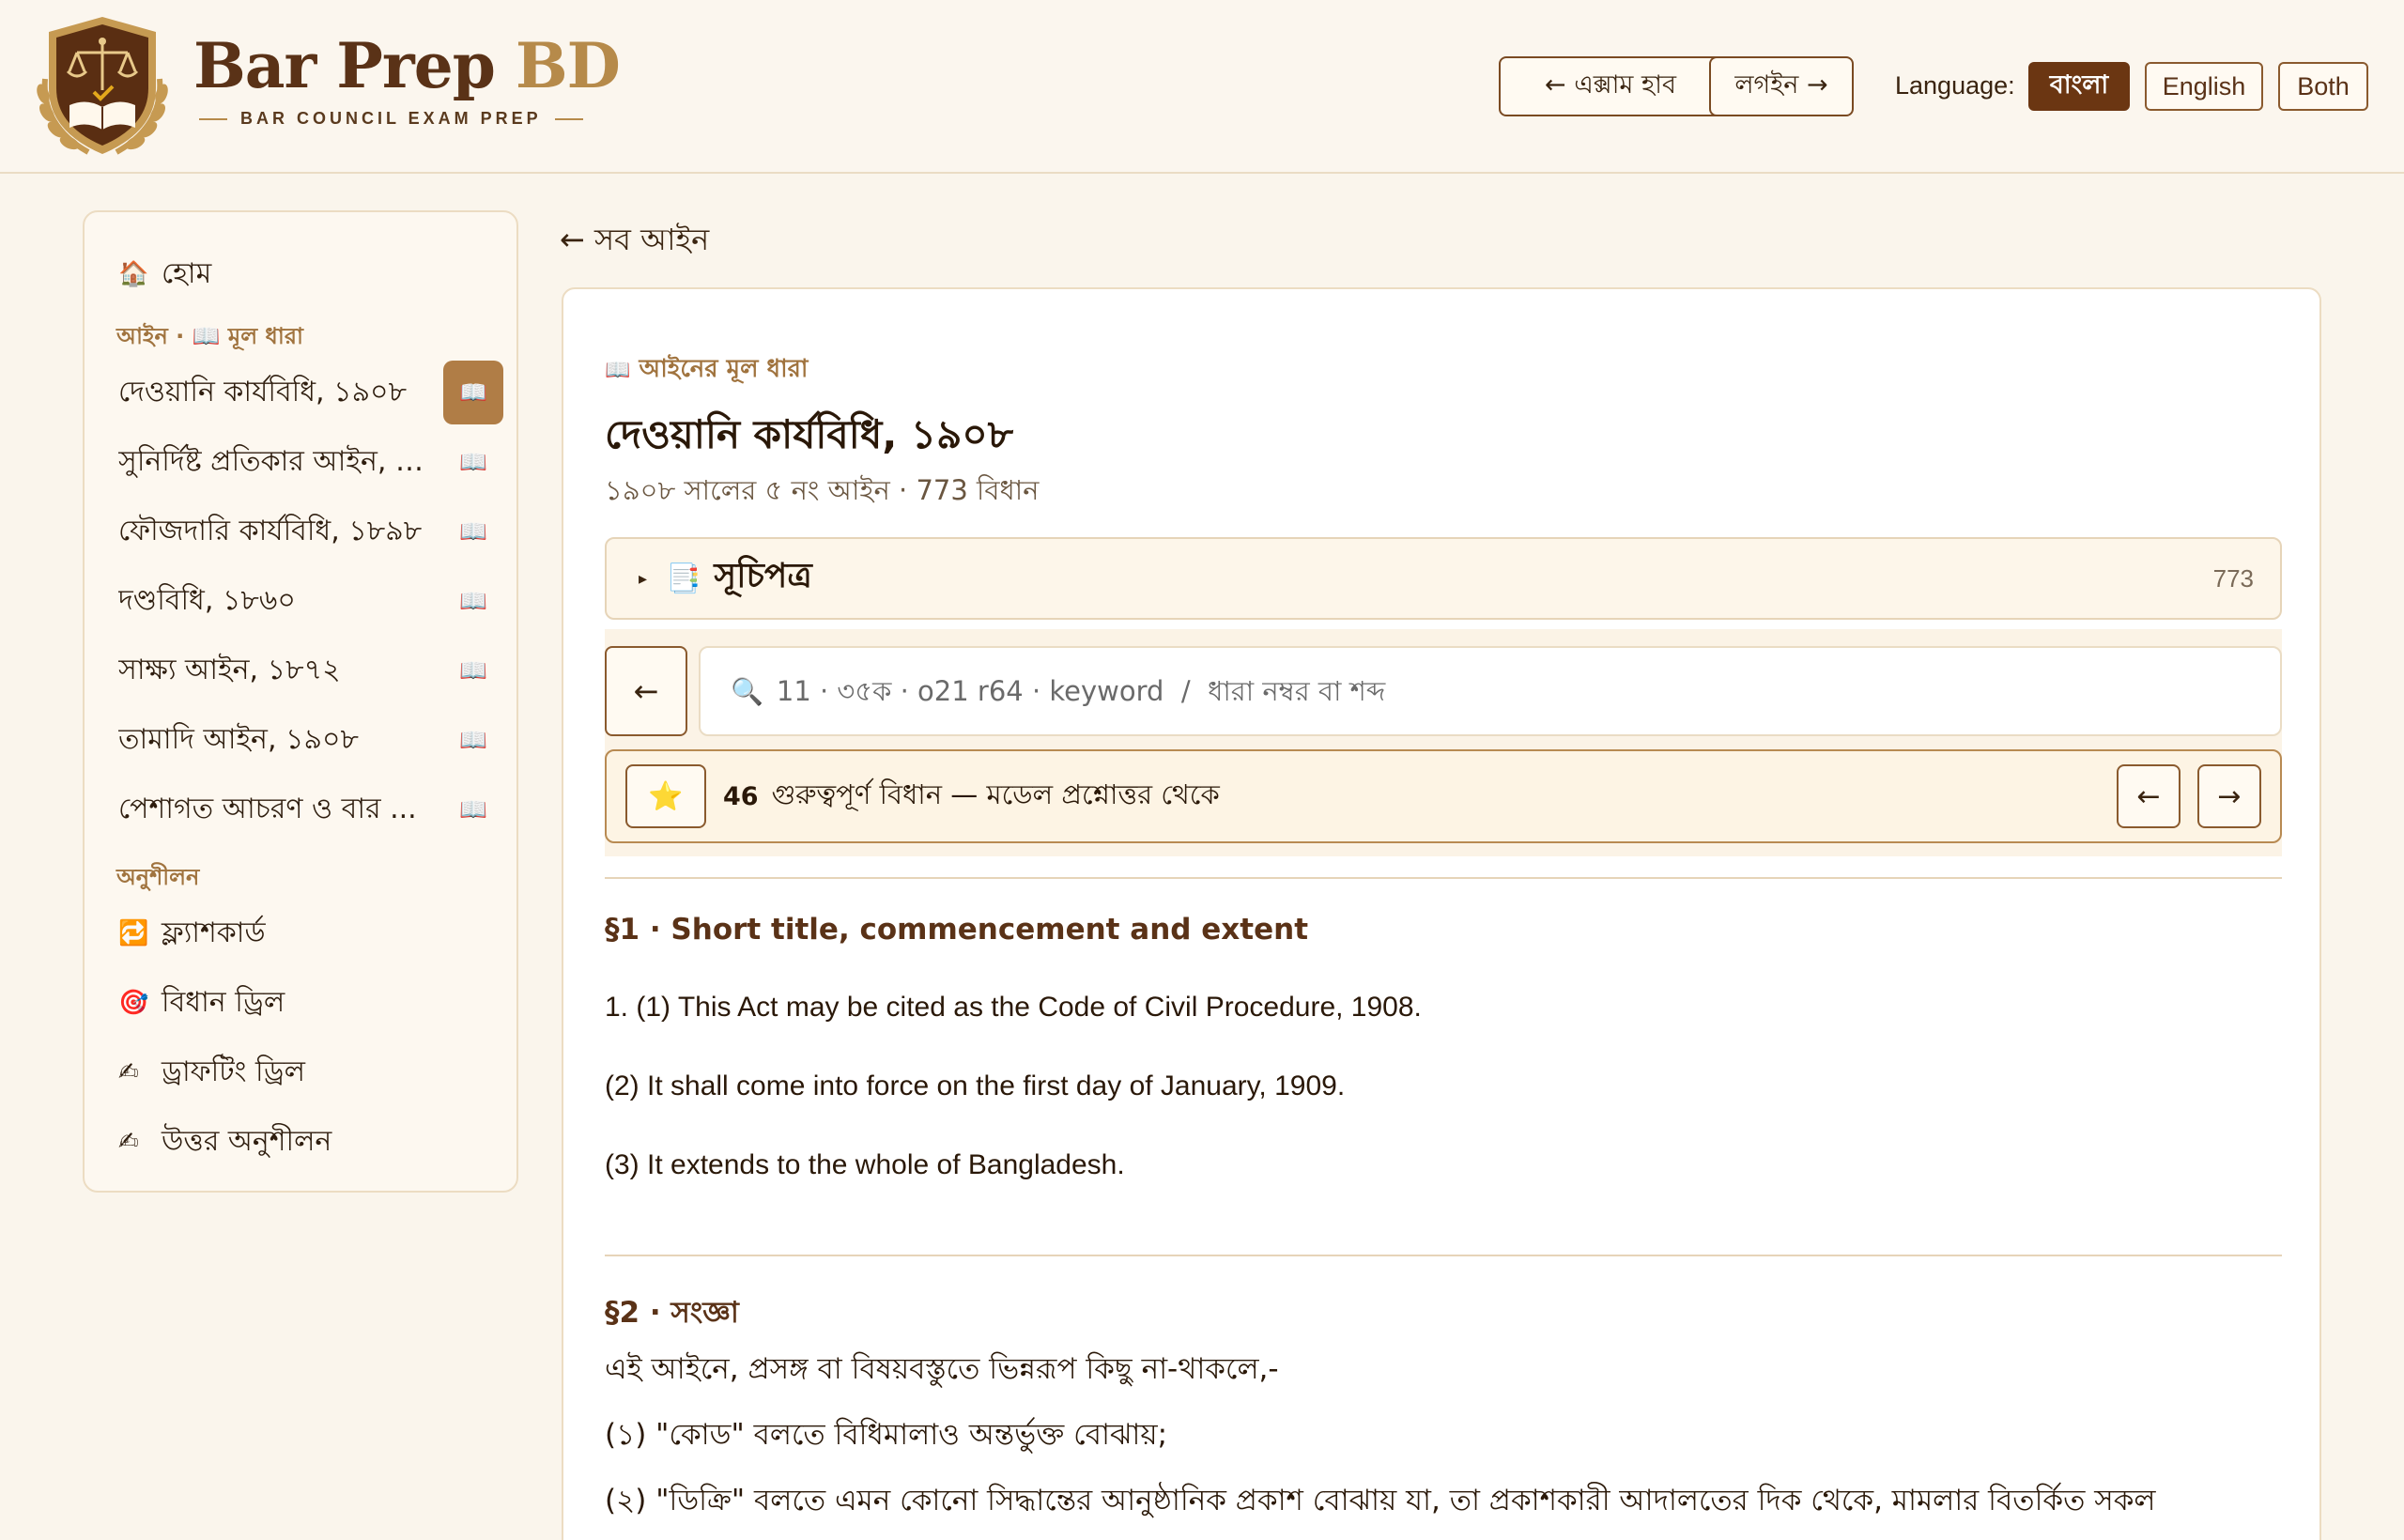 This screenshot has width=2404, height=1540. I want to click on sidebar-law-criminal-procedure: ফৌজদারি কার্যবিধি, ১৮৯৮ 📖, so click(310, 531).